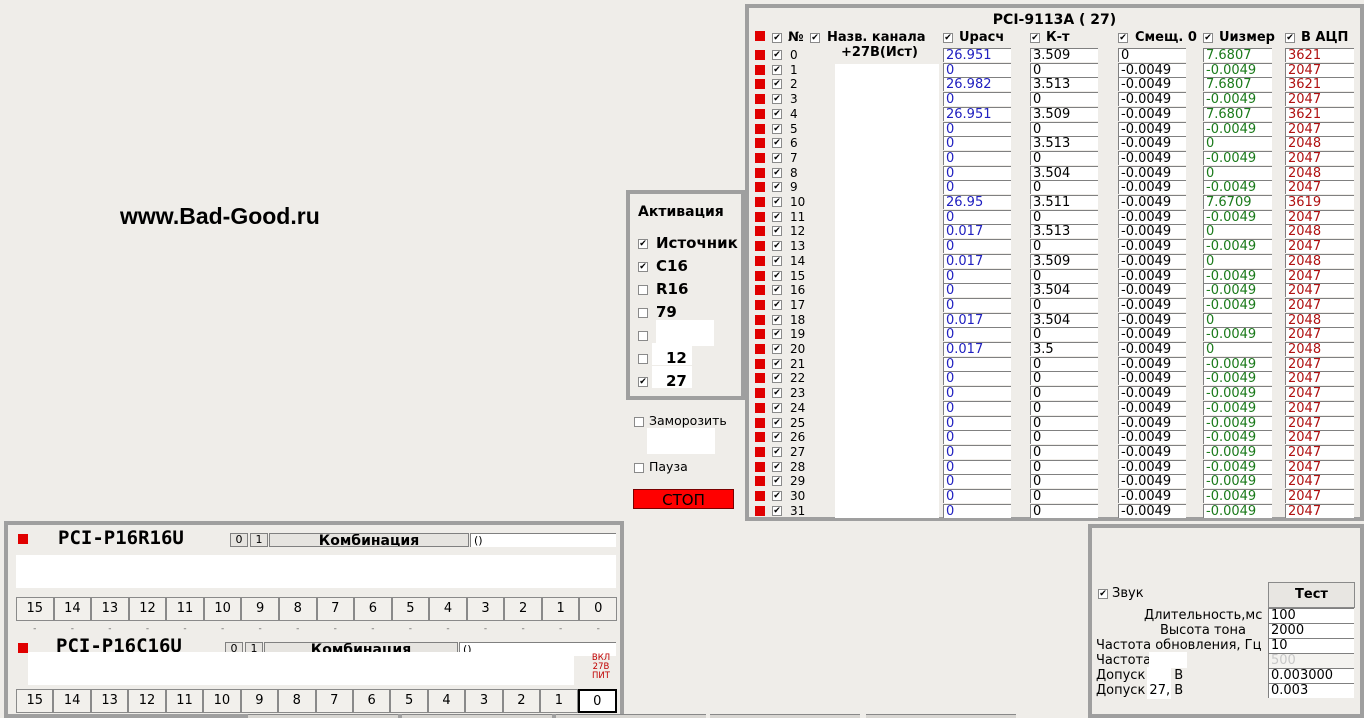 This screenshot has width=1364, height=718. What do you see at coordinates (1311, 615) in the screenshot?
I see `duration-input: 100` at bounding box center [1311, 615].